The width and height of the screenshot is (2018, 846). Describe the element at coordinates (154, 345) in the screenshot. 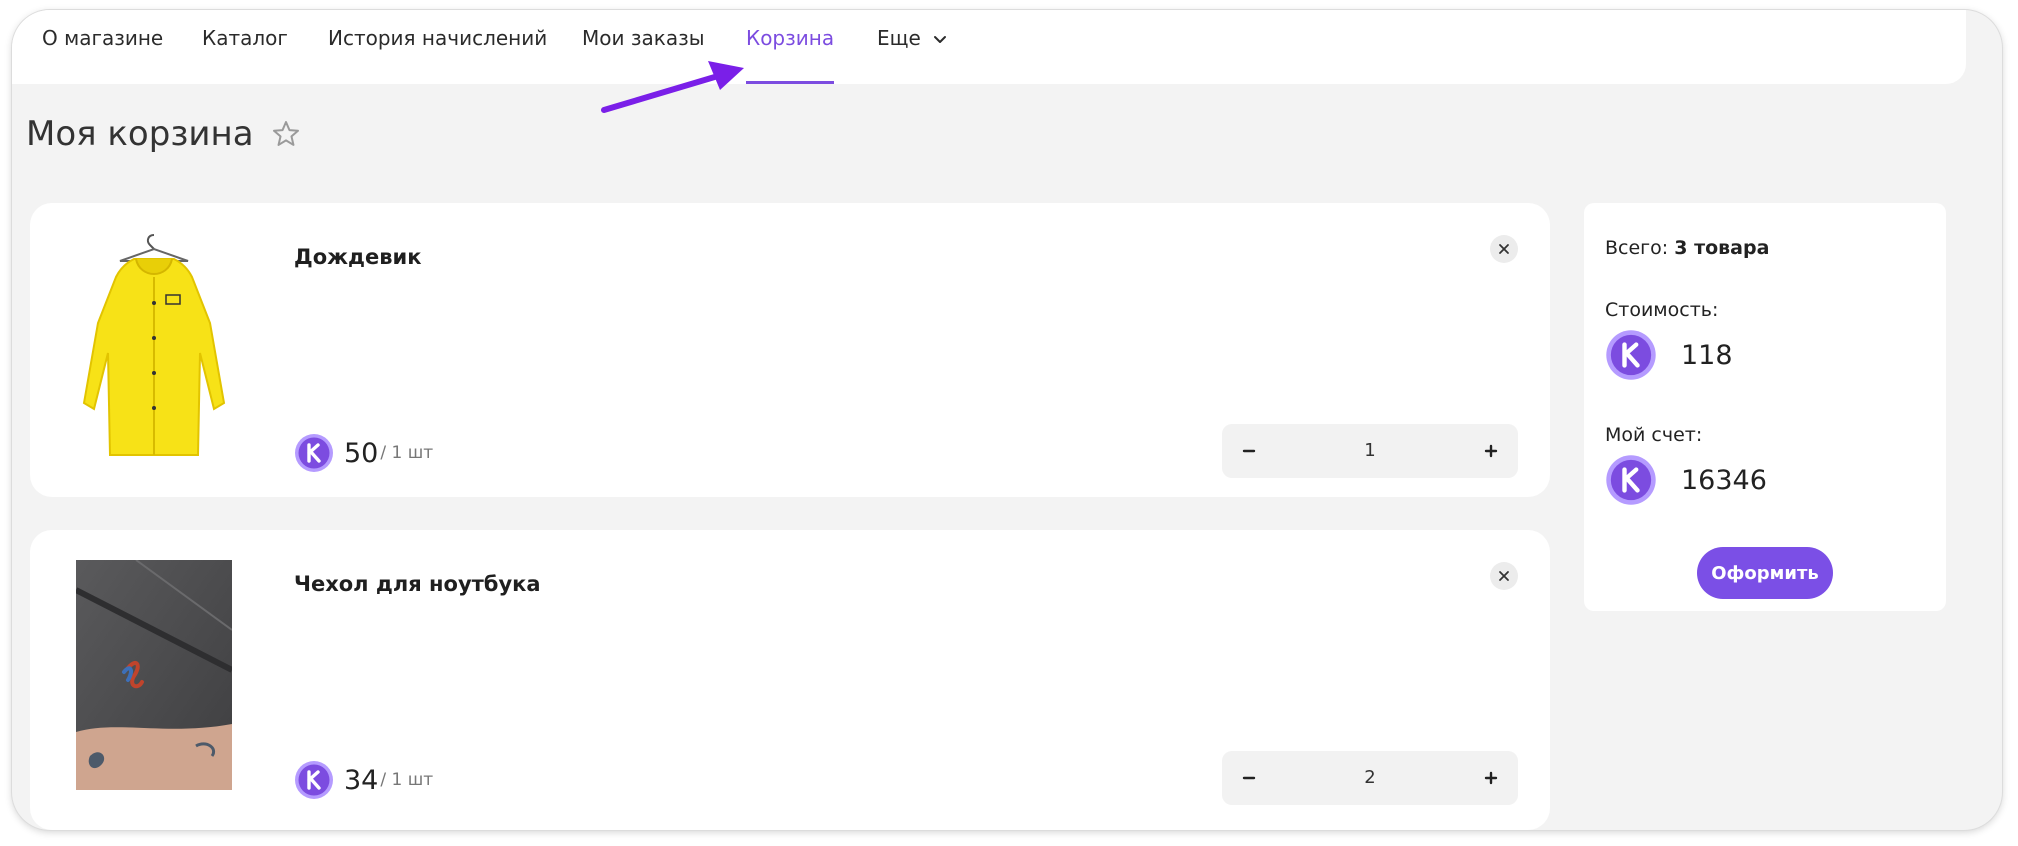

I see `raincoat-image` at that location.